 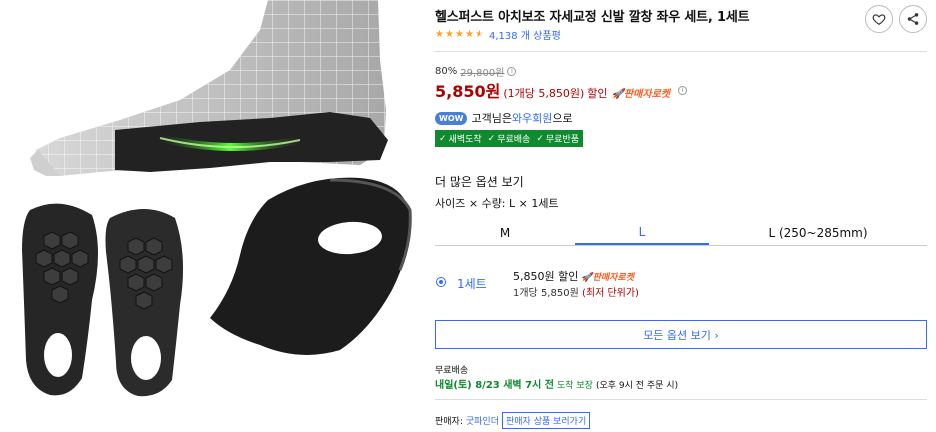 I want to click on product-title: 헬스퍼스트 아치보조 자세교정 신발 깔창 좌우 세트, 1세트, so click(x=592, y=17).